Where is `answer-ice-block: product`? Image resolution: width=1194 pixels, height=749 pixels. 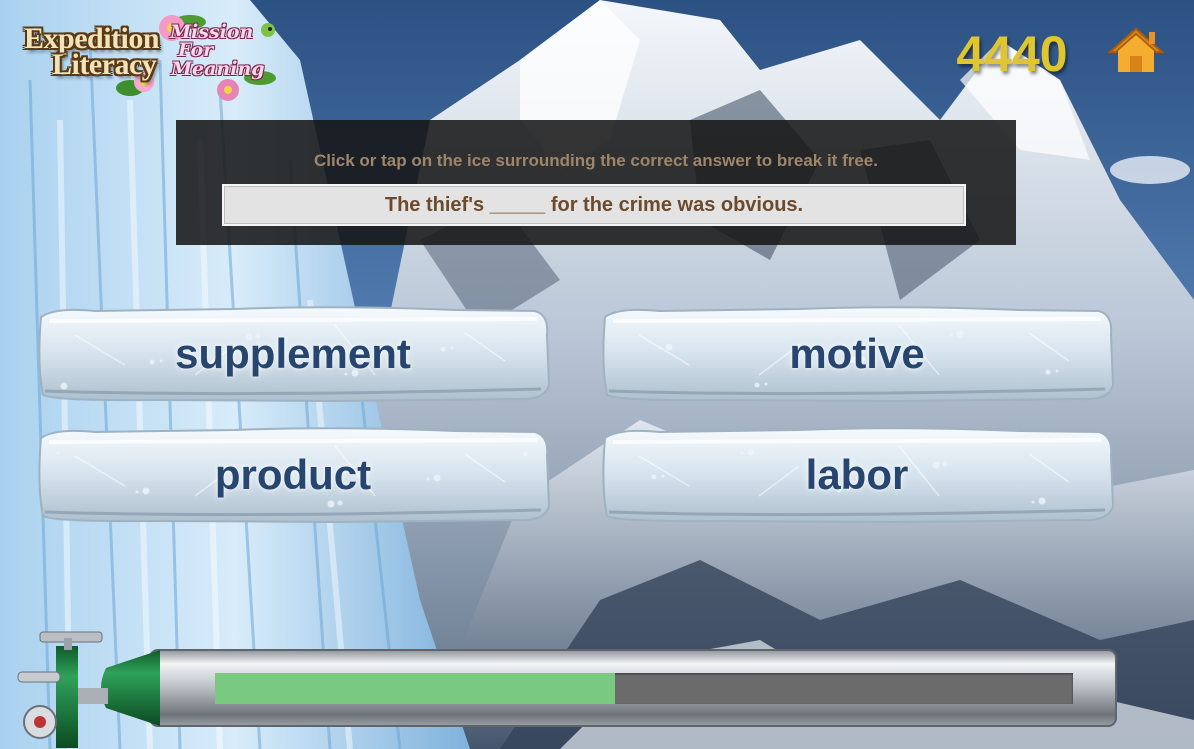
answer-ice-block: product is located at coordinates (293, 475).